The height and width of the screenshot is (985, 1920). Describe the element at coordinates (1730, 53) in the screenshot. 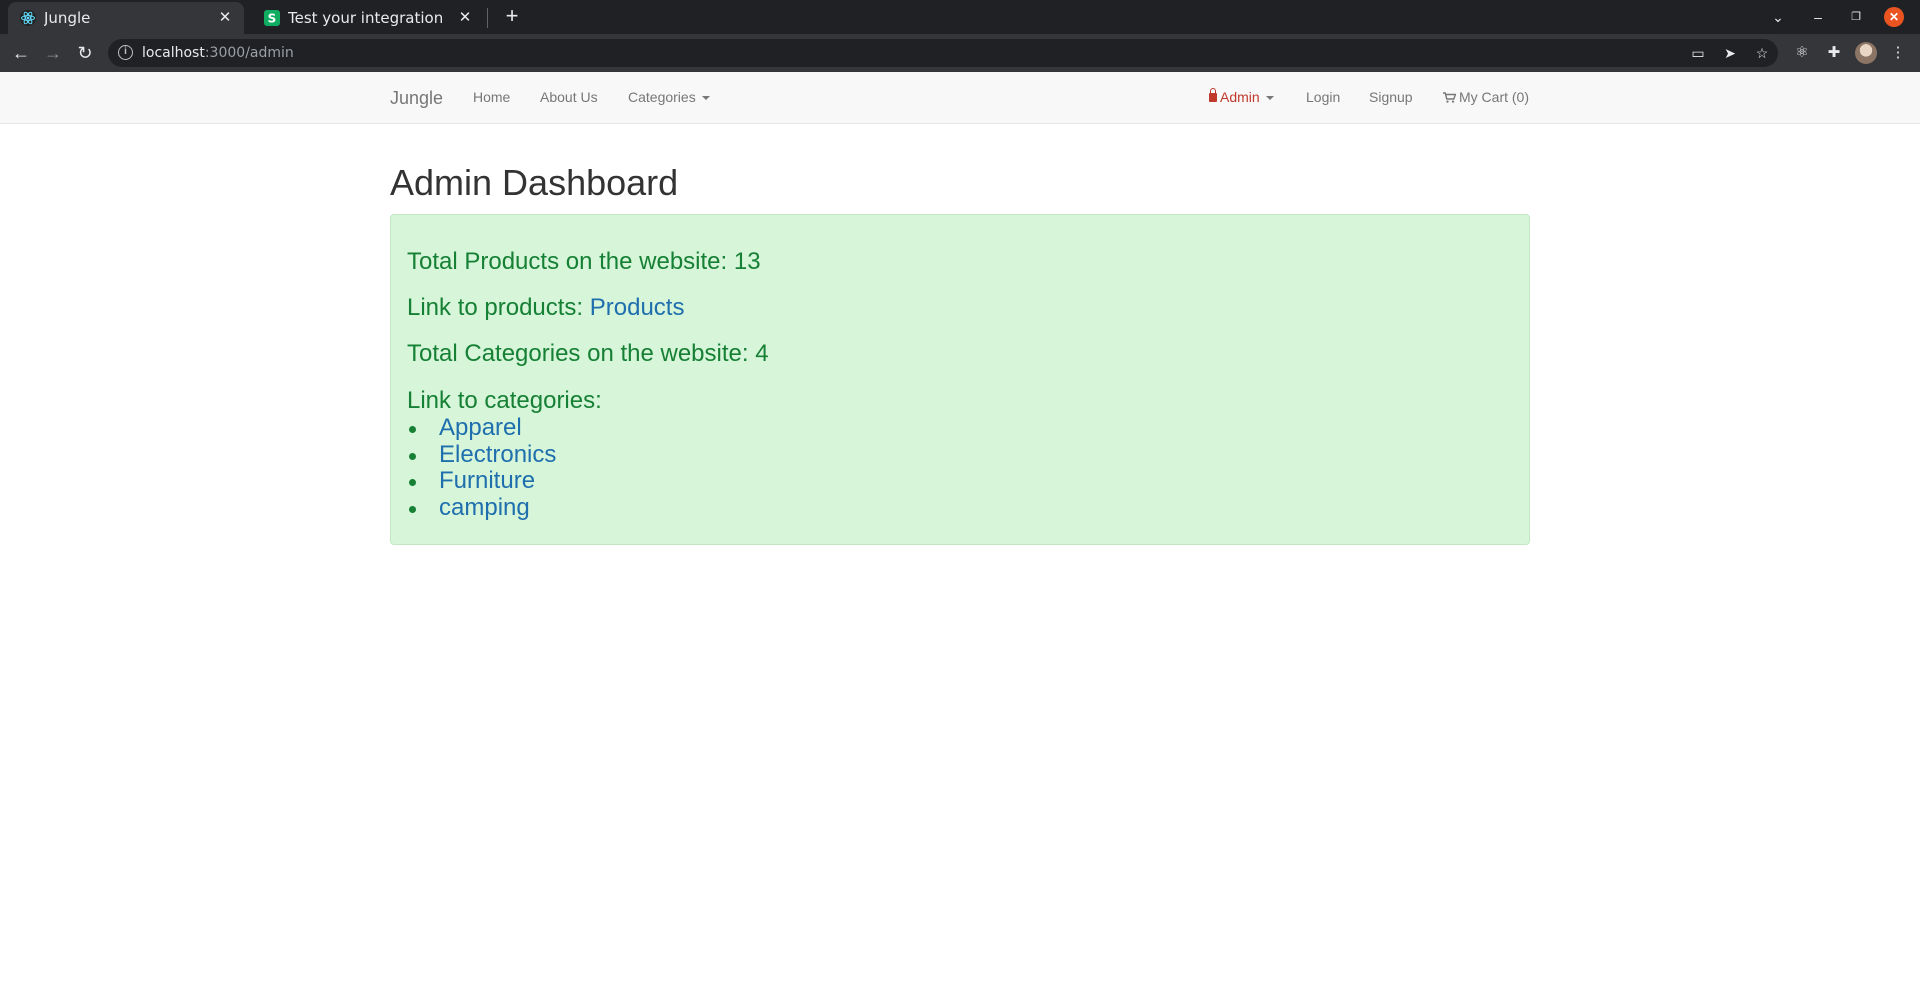

I see `send-icon: ➤` at that location.